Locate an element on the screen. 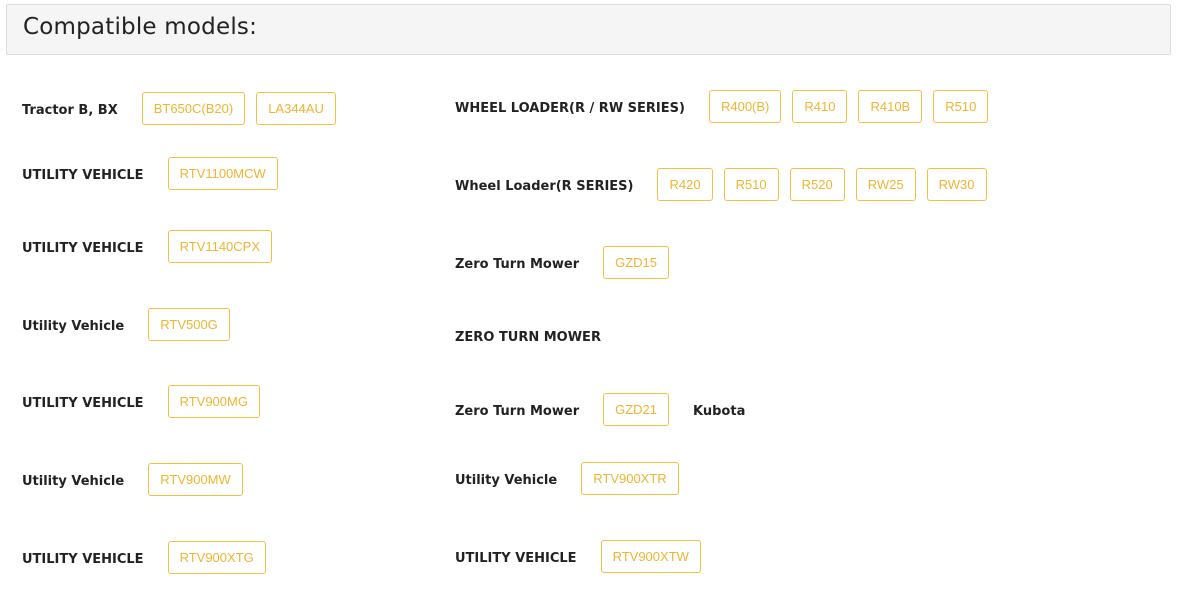 The width and height of the screenshot is (1181, 615). model-row: Utility Vehicle RTV500G is located at coordinates (131, 324).